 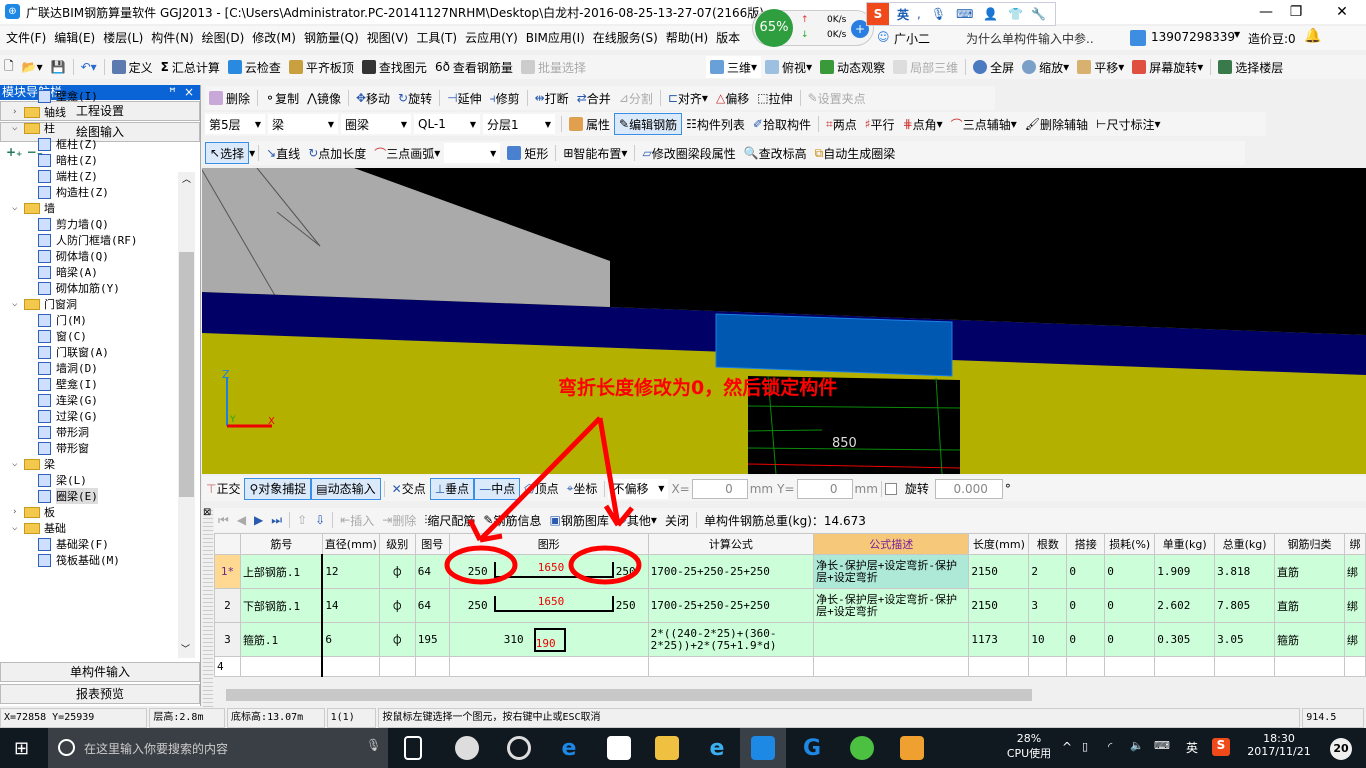 What do you see at coordinates (519, 124) in the screenshot?
I see `layer-select: 分层1 ▼` at bounding box center [519, 124].